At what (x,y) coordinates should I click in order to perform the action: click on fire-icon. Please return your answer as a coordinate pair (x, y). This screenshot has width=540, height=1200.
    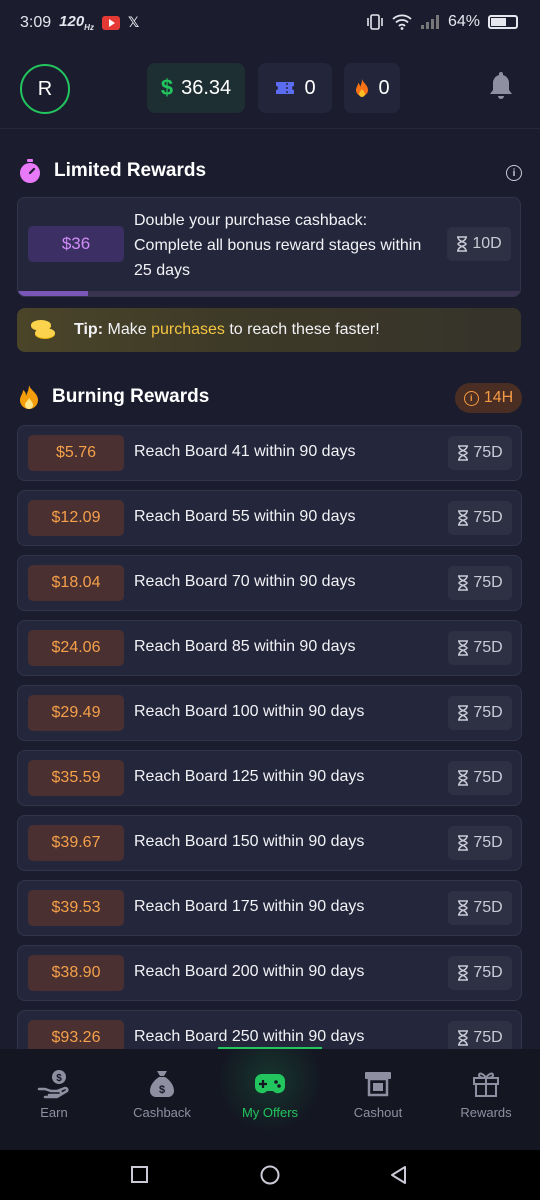
    Looking at the image, I should click on (362, 88).